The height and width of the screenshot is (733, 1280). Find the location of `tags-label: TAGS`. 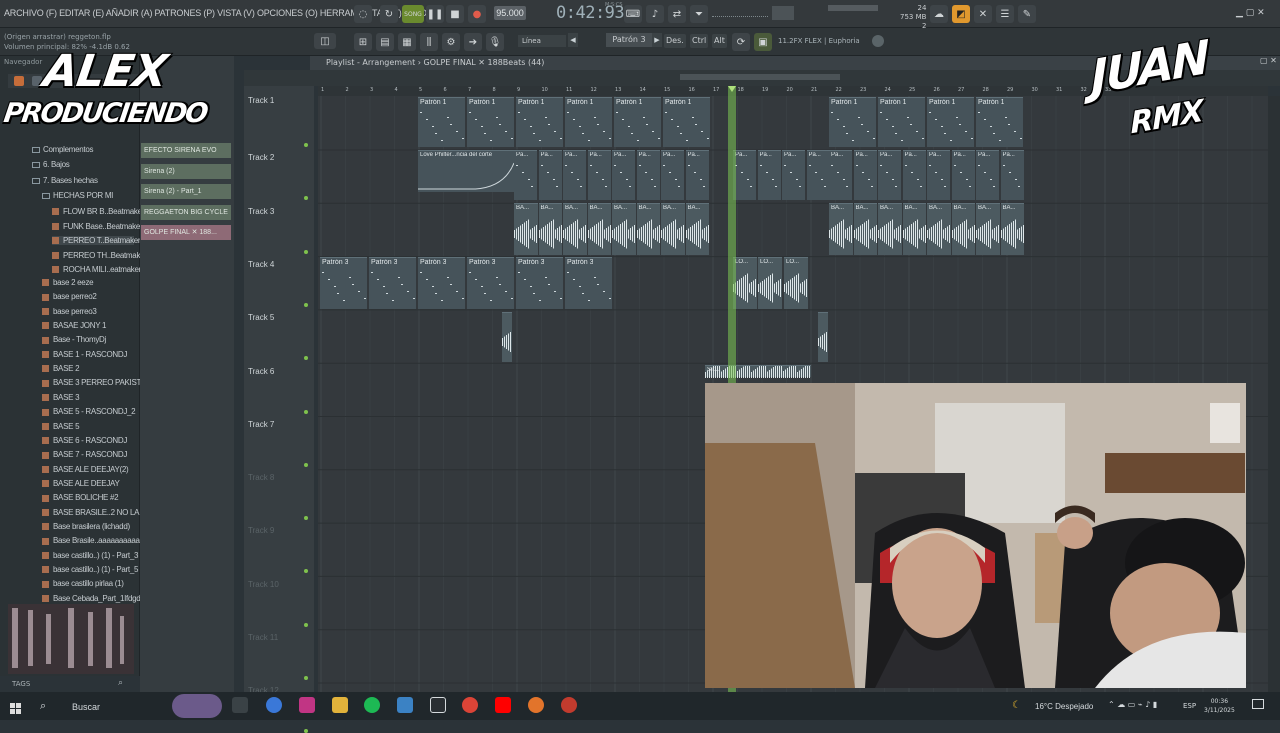

tags-label: TAGS is located at coordinates (21, 684).